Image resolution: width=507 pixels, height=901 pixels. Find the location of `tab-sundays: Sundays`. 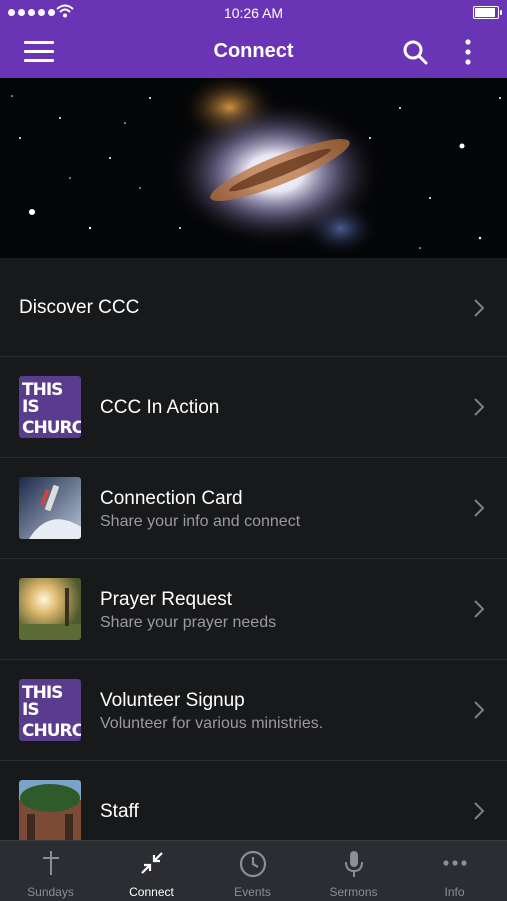

tab-sundays: Sundays is located at coordinates (50, 871).